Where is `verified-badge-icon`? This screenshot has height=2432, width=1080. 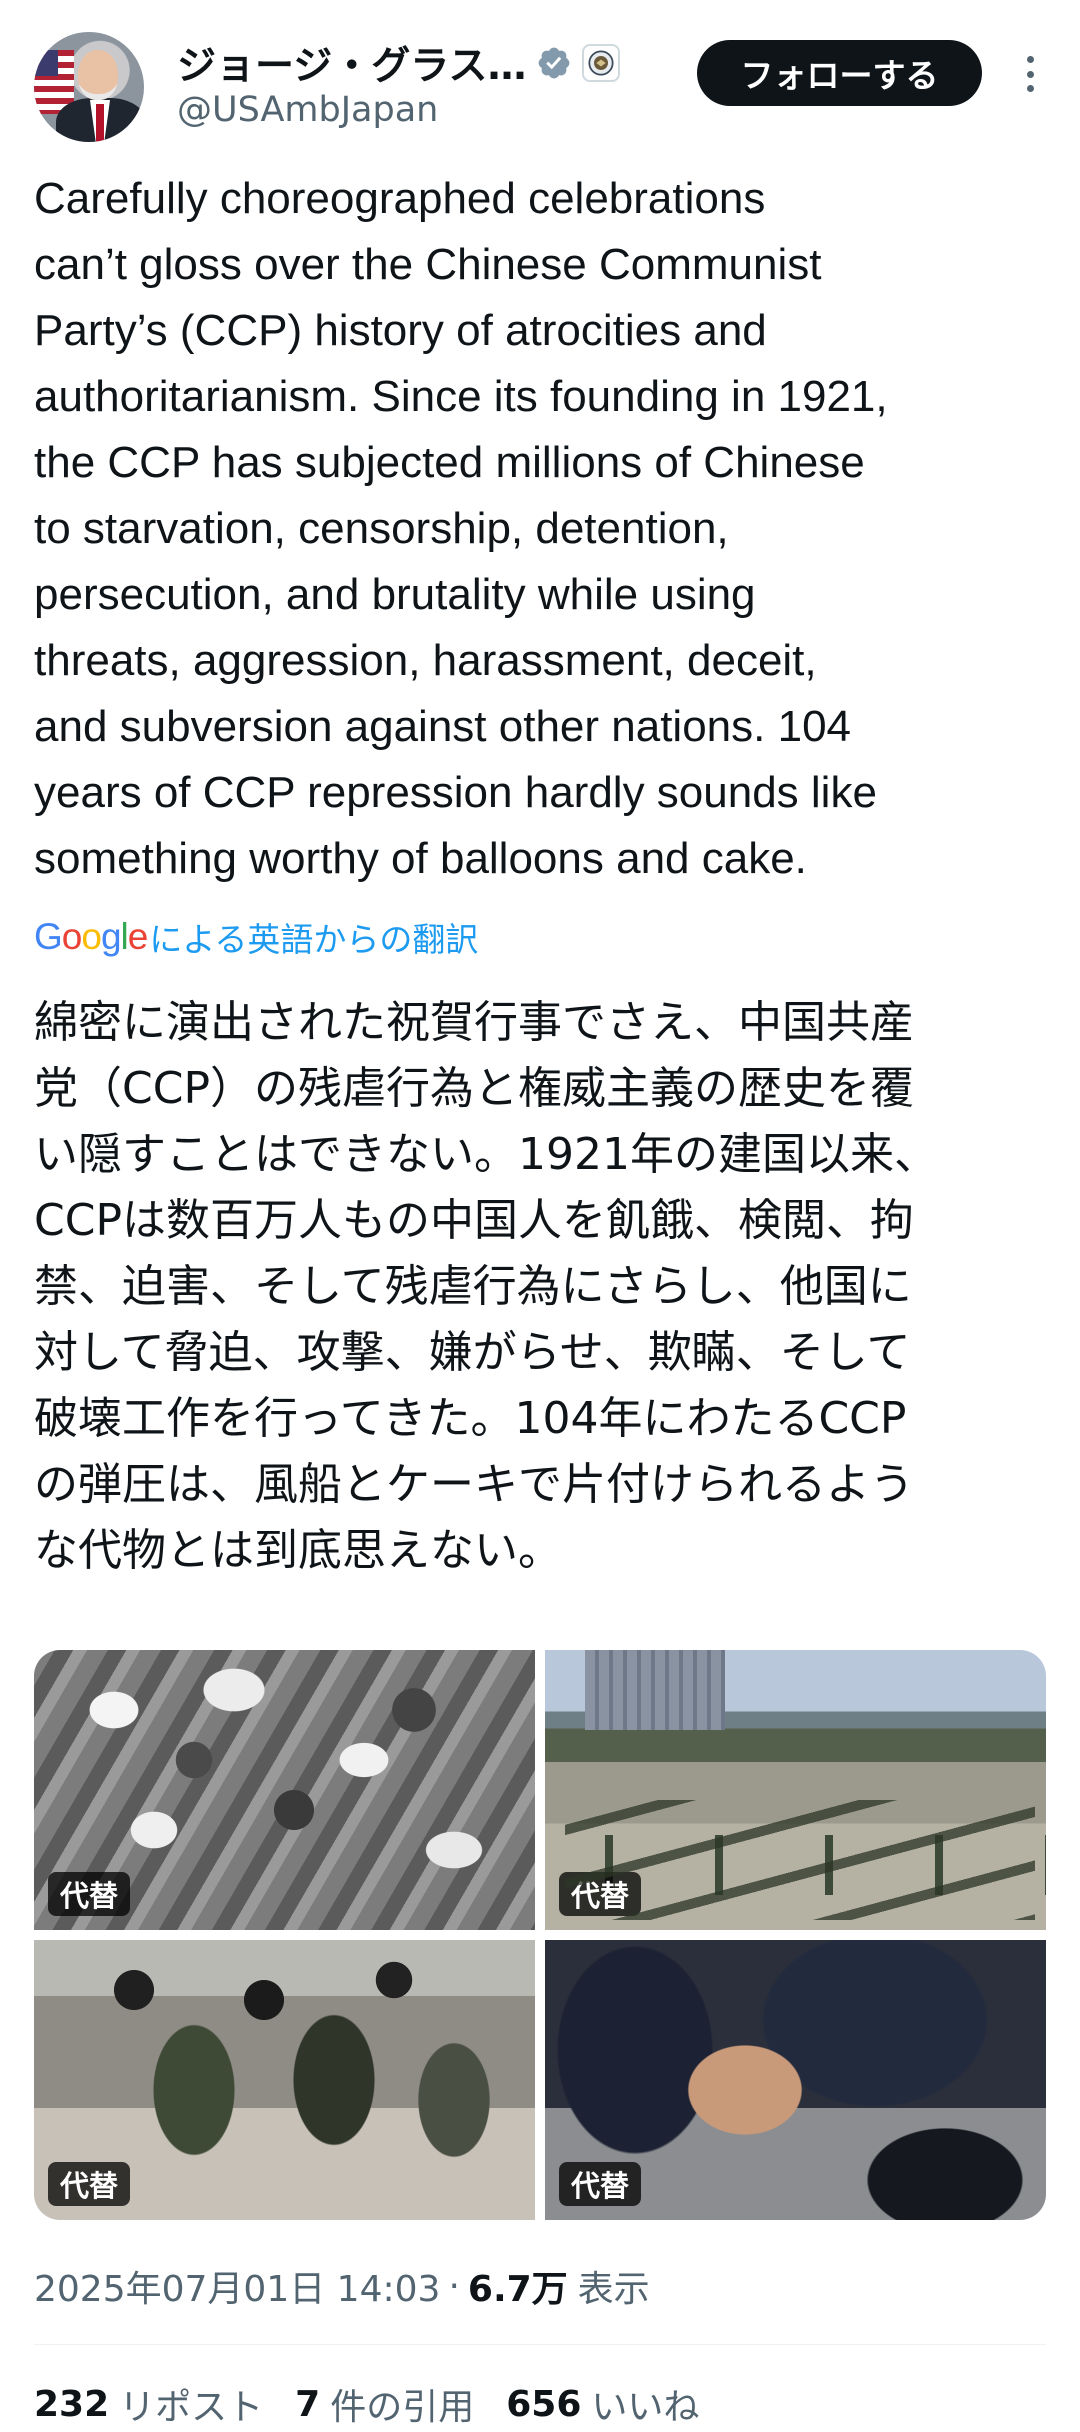 verified-badge-icon is located at coordinates (554, 63).